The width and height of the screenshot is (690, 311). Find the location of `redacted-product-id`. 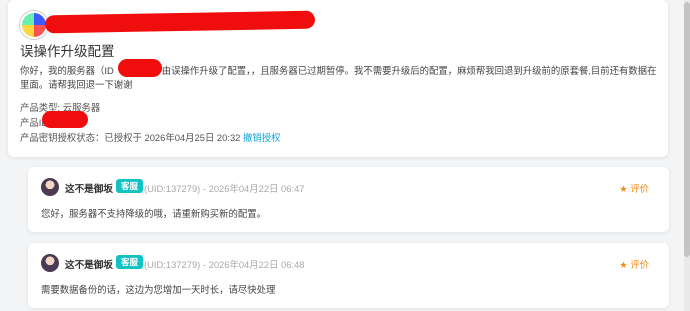

redacted-product-id is located at coordinates (65, 119).